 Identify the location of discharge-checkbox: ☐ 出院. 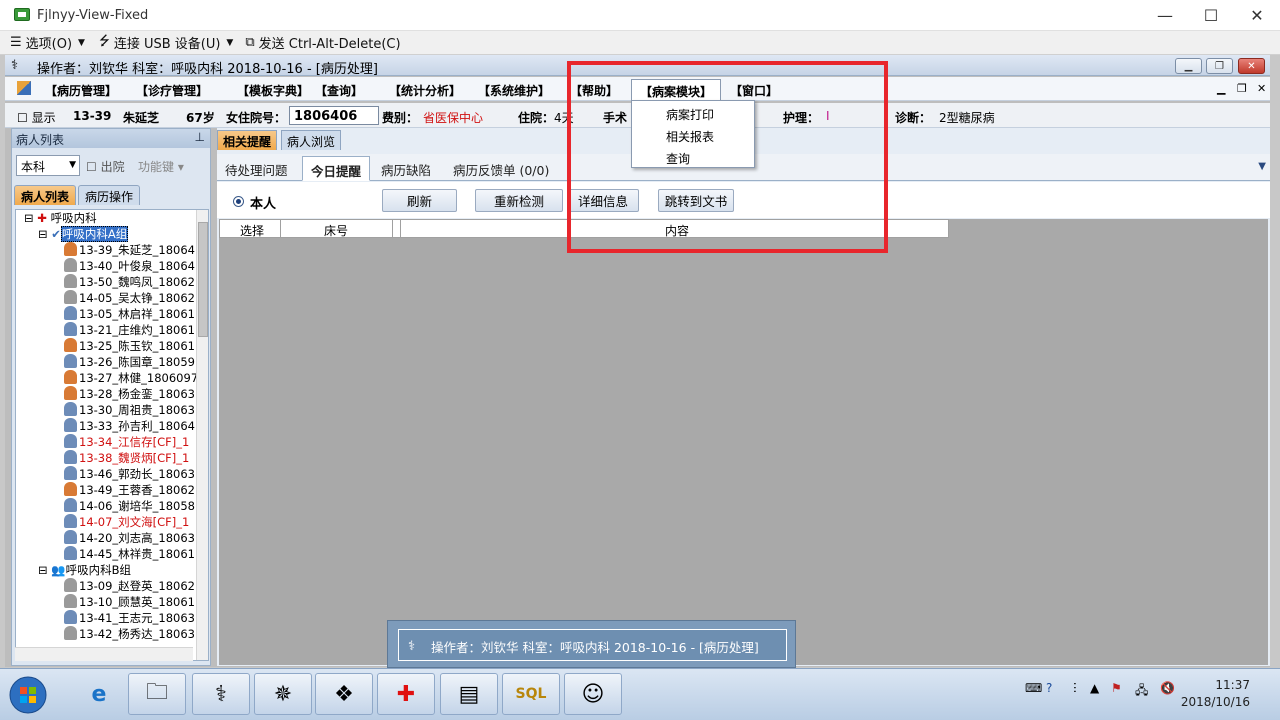
(105, 166).